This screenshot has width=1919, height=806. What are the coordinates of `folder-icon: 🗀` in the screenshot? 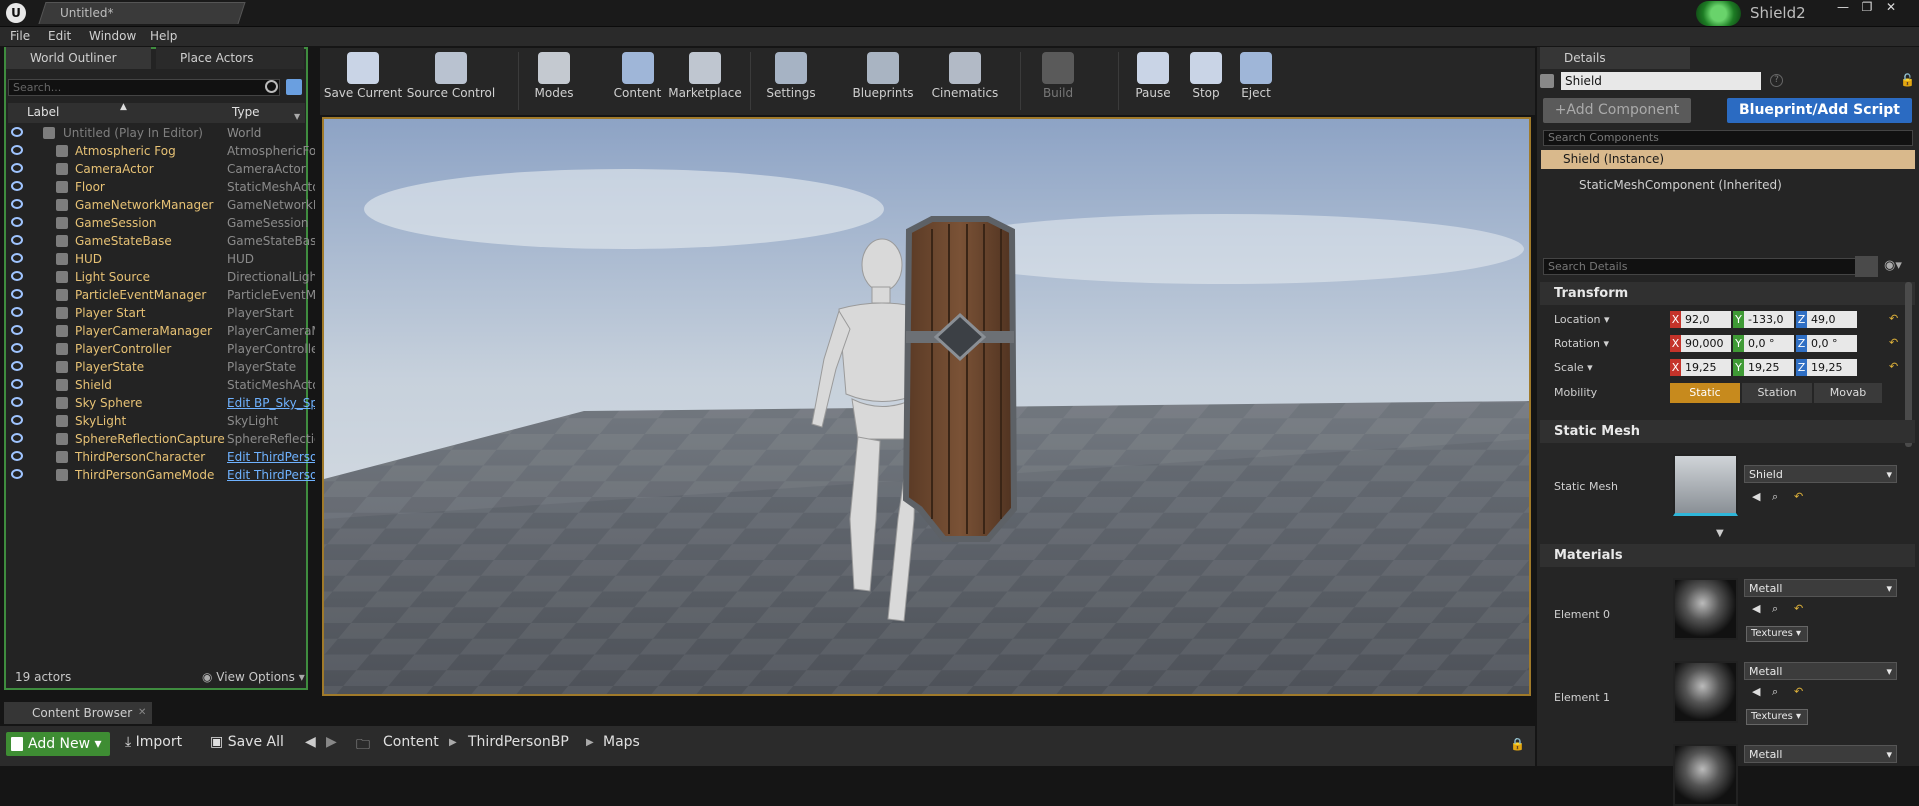 It's located at (363, 746).